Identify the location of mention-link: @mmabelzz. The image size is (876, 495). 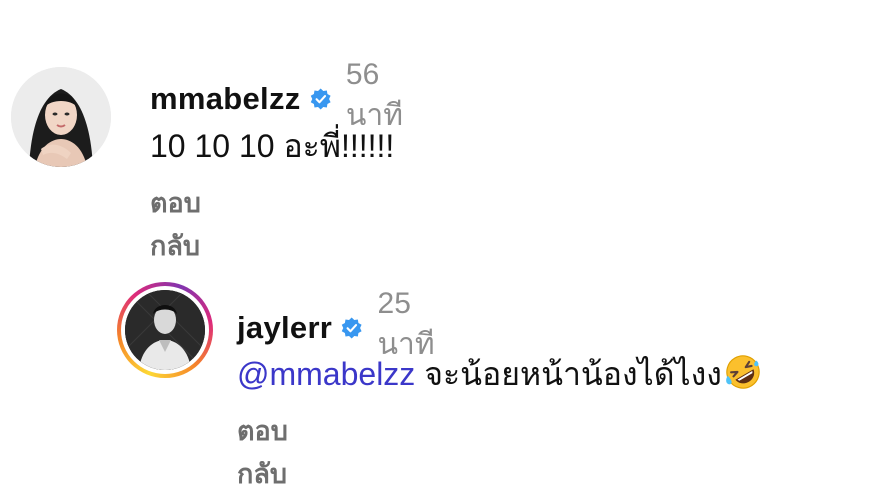
(326, 374).